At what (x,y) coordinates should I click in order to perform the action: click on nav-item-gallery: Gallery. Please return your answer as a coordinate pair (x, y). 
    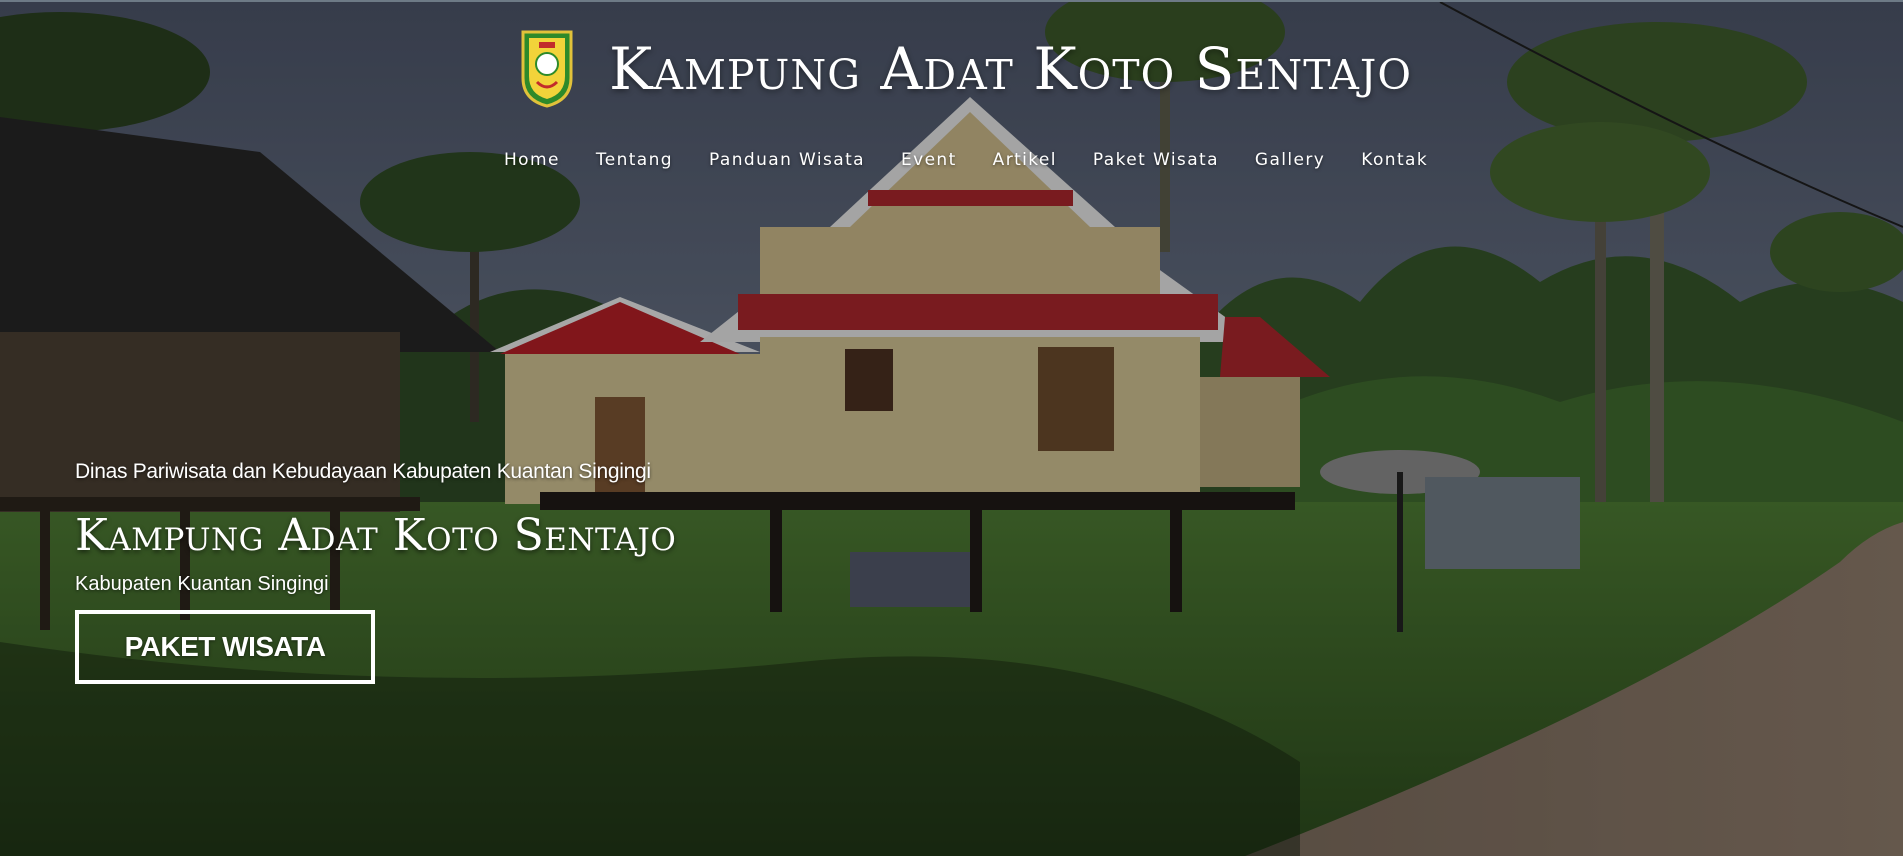
    Looking at the image, I should click on (1290, 160).